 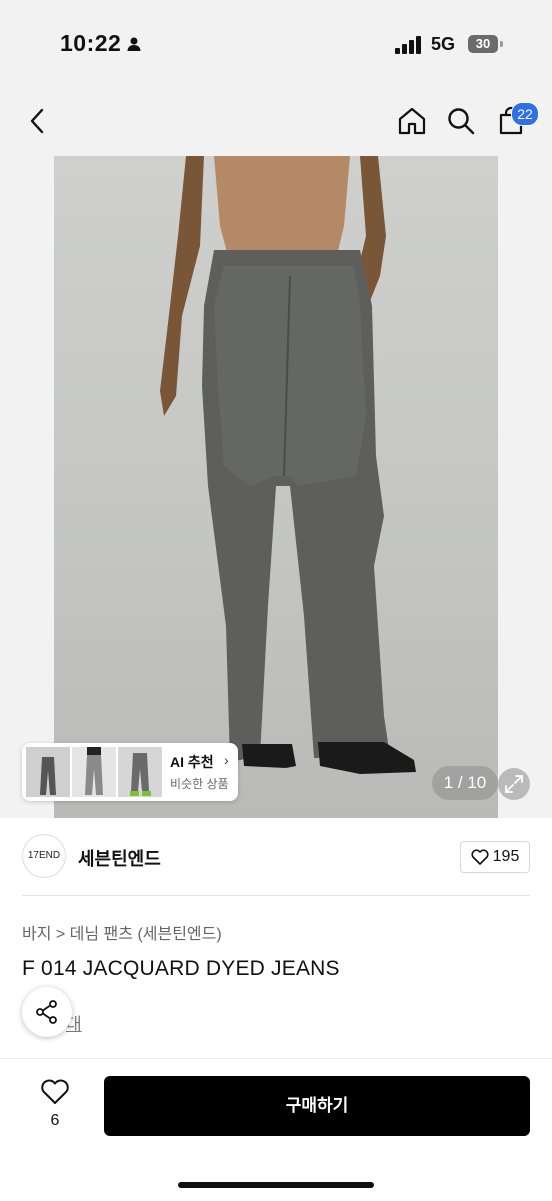 I want to click on battery-indicator: 30, so click(x=483, y=44).